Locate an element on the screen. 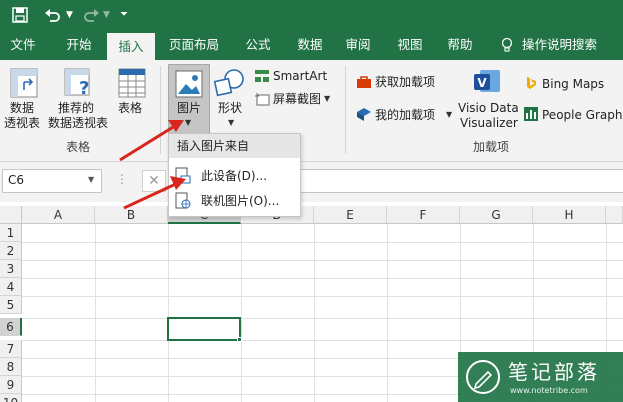  arrow-to-pictures is located at coordinates (149, 142).